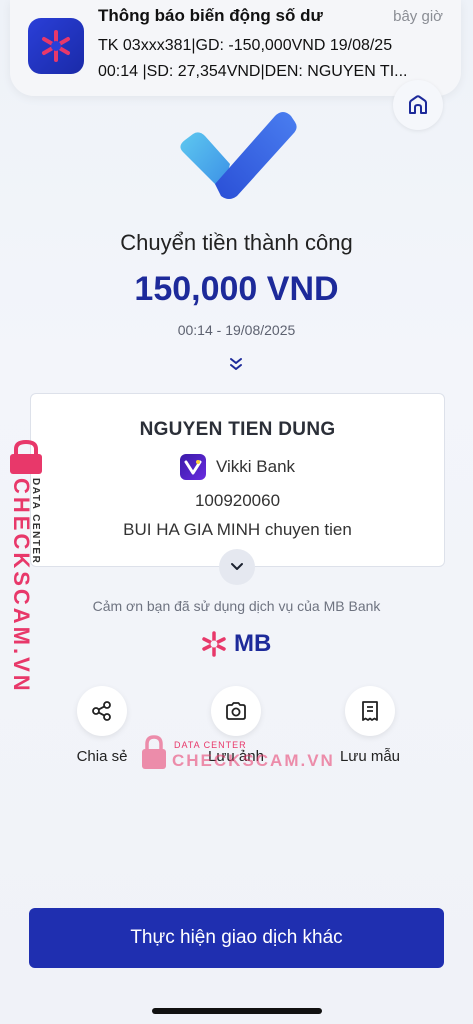  What do you see at coordinates (236, 242) in the screenshot?
I see `success-title: Chuyển tiền thành công` at bounding box center [236, 242].